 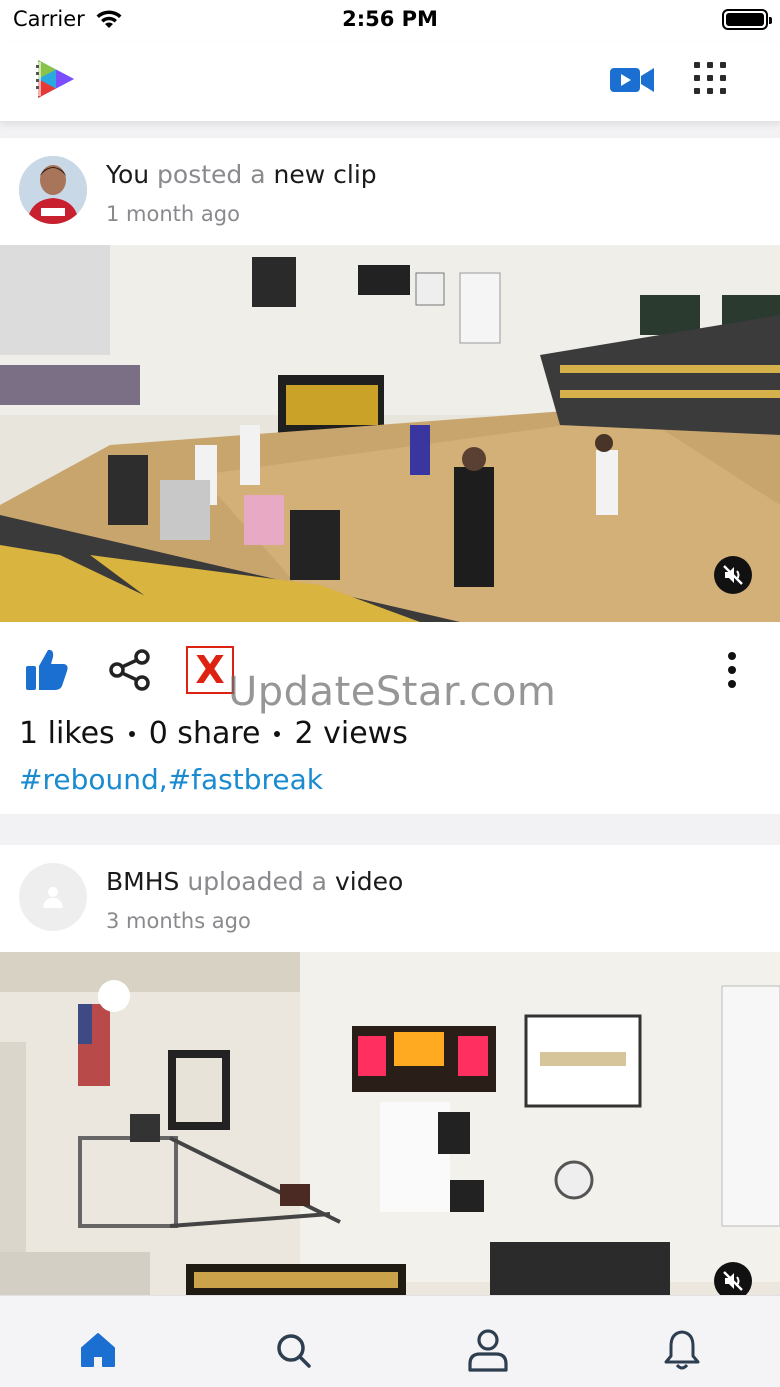 What do you see at coordinates (392, 692) in the screenshot?
I see `watermark: UpdateStar.com` at bounding box center [392, 692].